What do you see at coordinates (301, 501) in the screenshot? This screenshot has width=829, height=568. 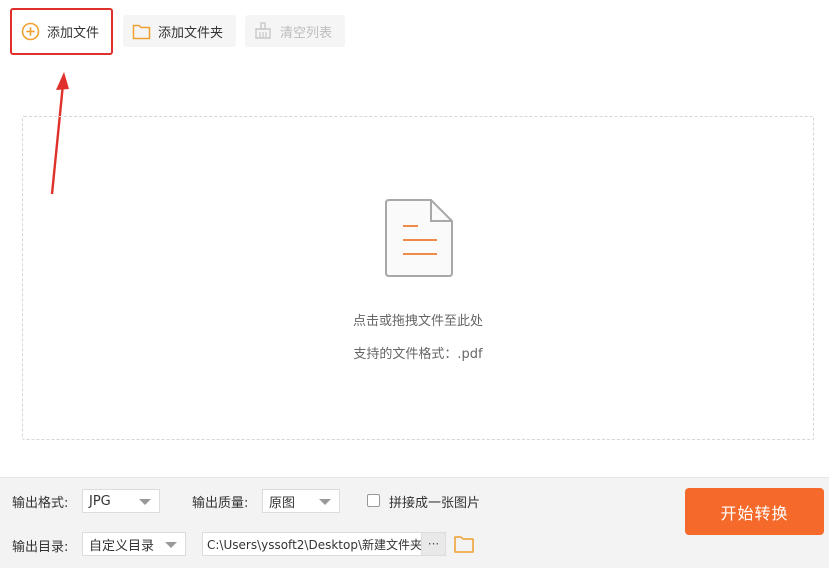 I see `output-quality-select: 原图` at bounding box center [301, 501].